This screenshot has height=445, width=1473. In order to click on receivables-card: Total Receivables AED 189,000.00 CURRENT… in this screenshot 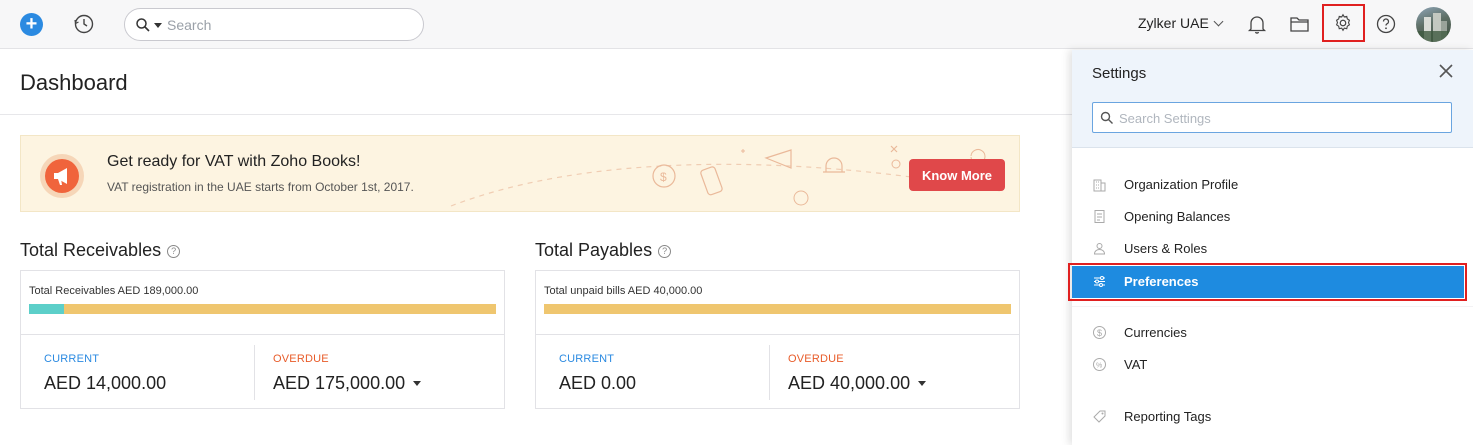, I will do `click(262, 339)`.